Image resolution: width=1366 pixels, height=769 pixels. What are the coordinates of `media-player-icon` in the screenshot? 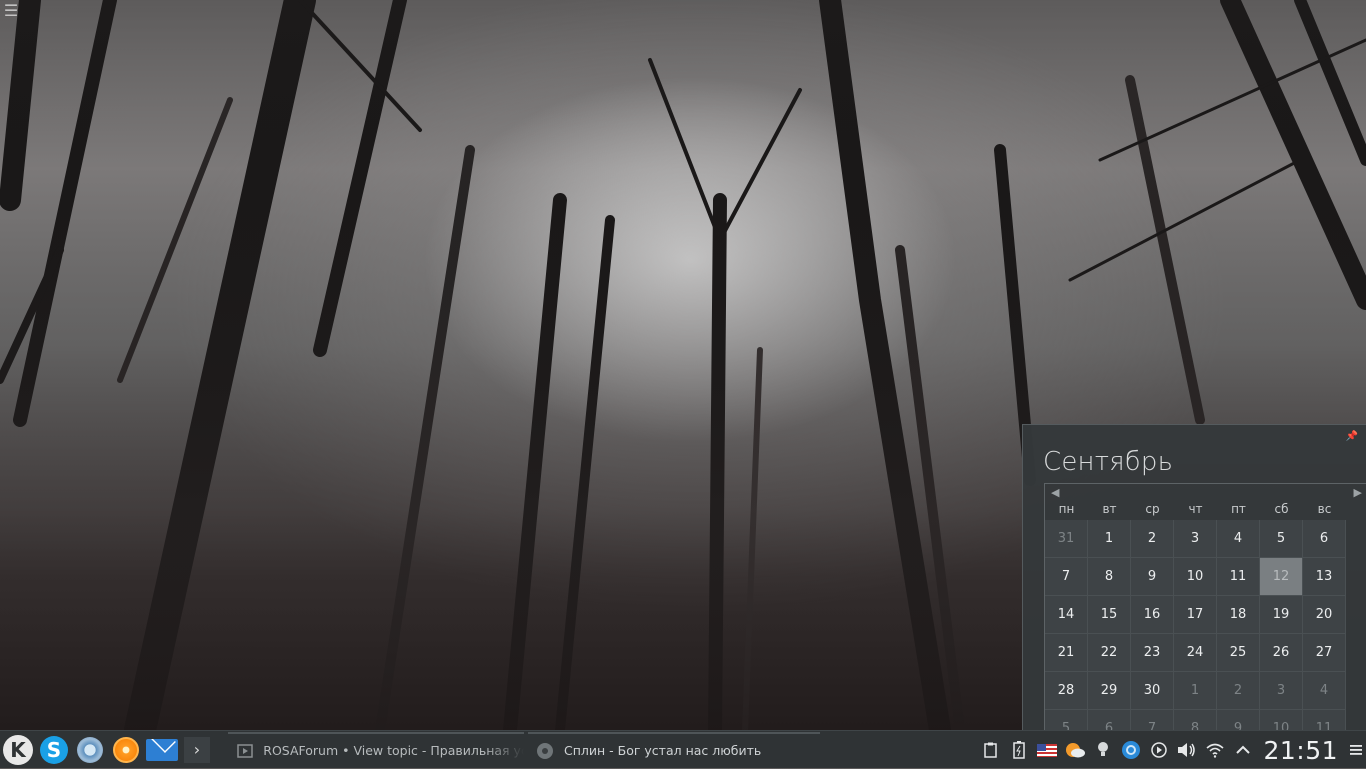 It's located at (545, 751).